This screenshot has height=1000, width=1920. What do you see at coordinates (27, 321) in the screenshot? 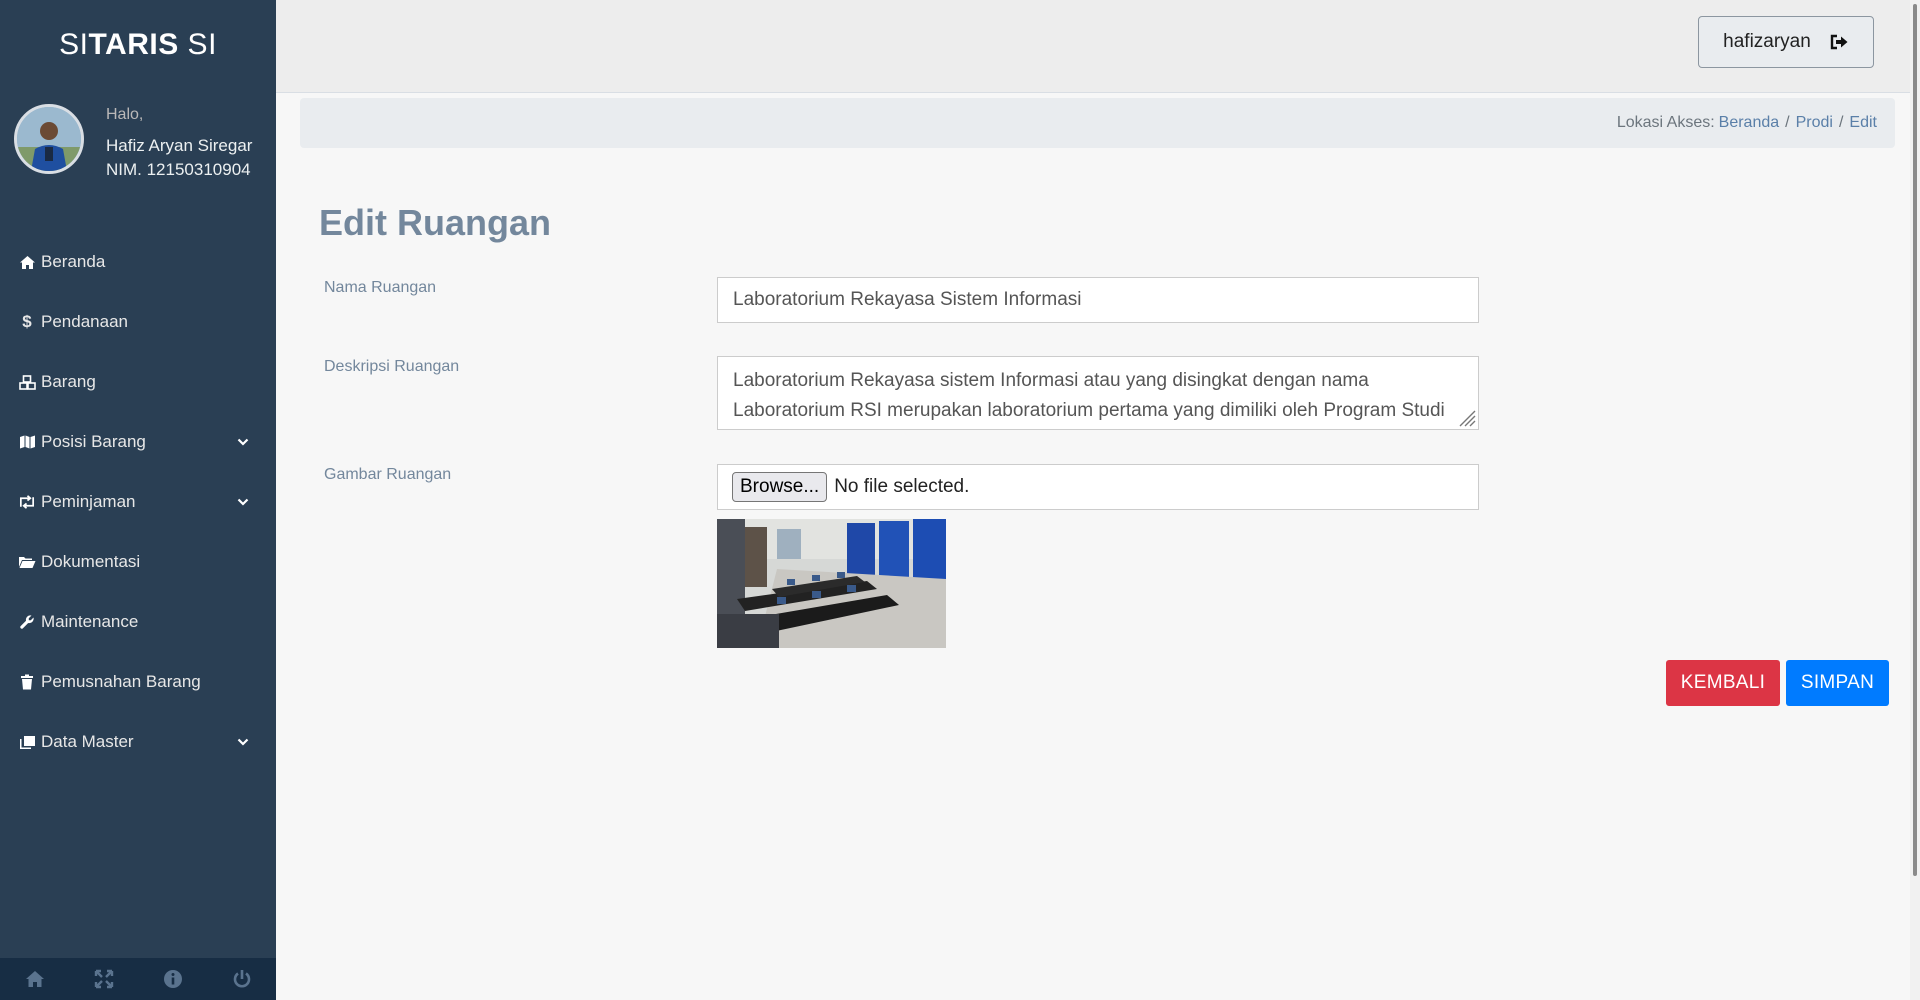
I see `dollar-icon: $` at bounding box center [27, 321].